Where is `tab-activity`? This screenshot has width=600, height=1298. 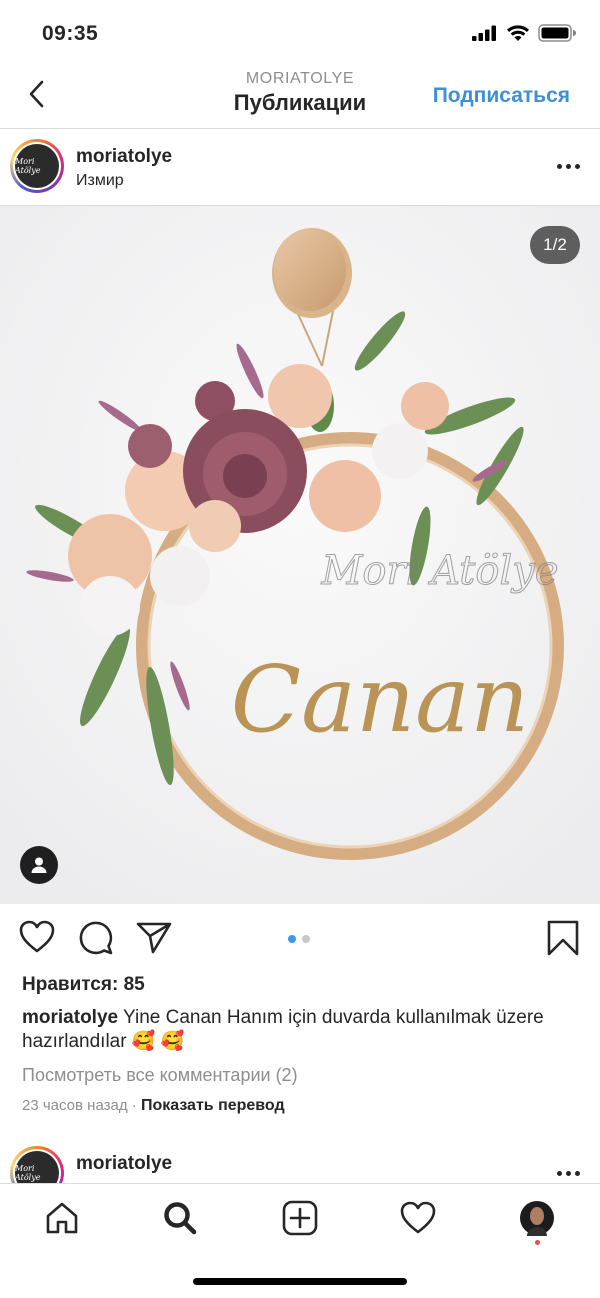 tab-activity is located at coordinates (418, 1218).